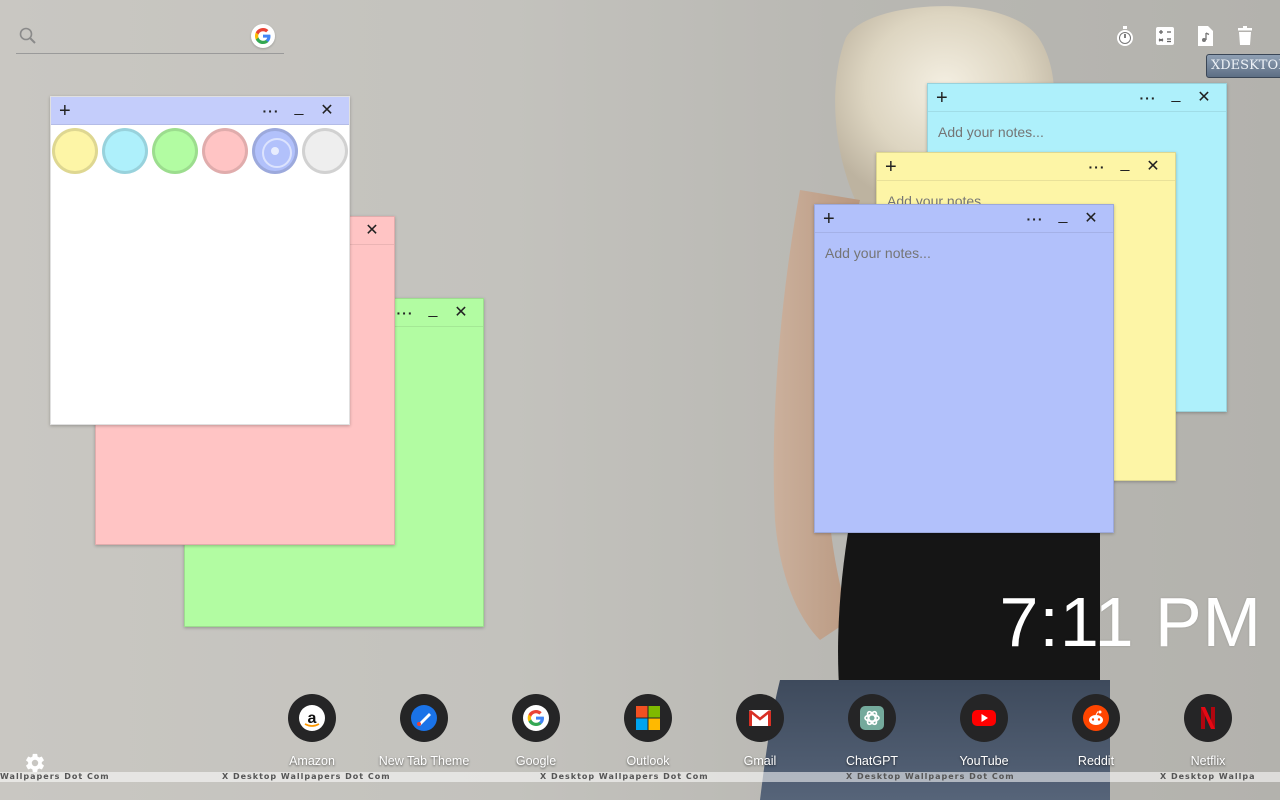 Image resolution: width=1280 pixels, height=800 pixels. What do you see at coordinates (648, 761) in the screenshot?
I see `shortcut-label: Outlook` at bounding box center [648, 761].